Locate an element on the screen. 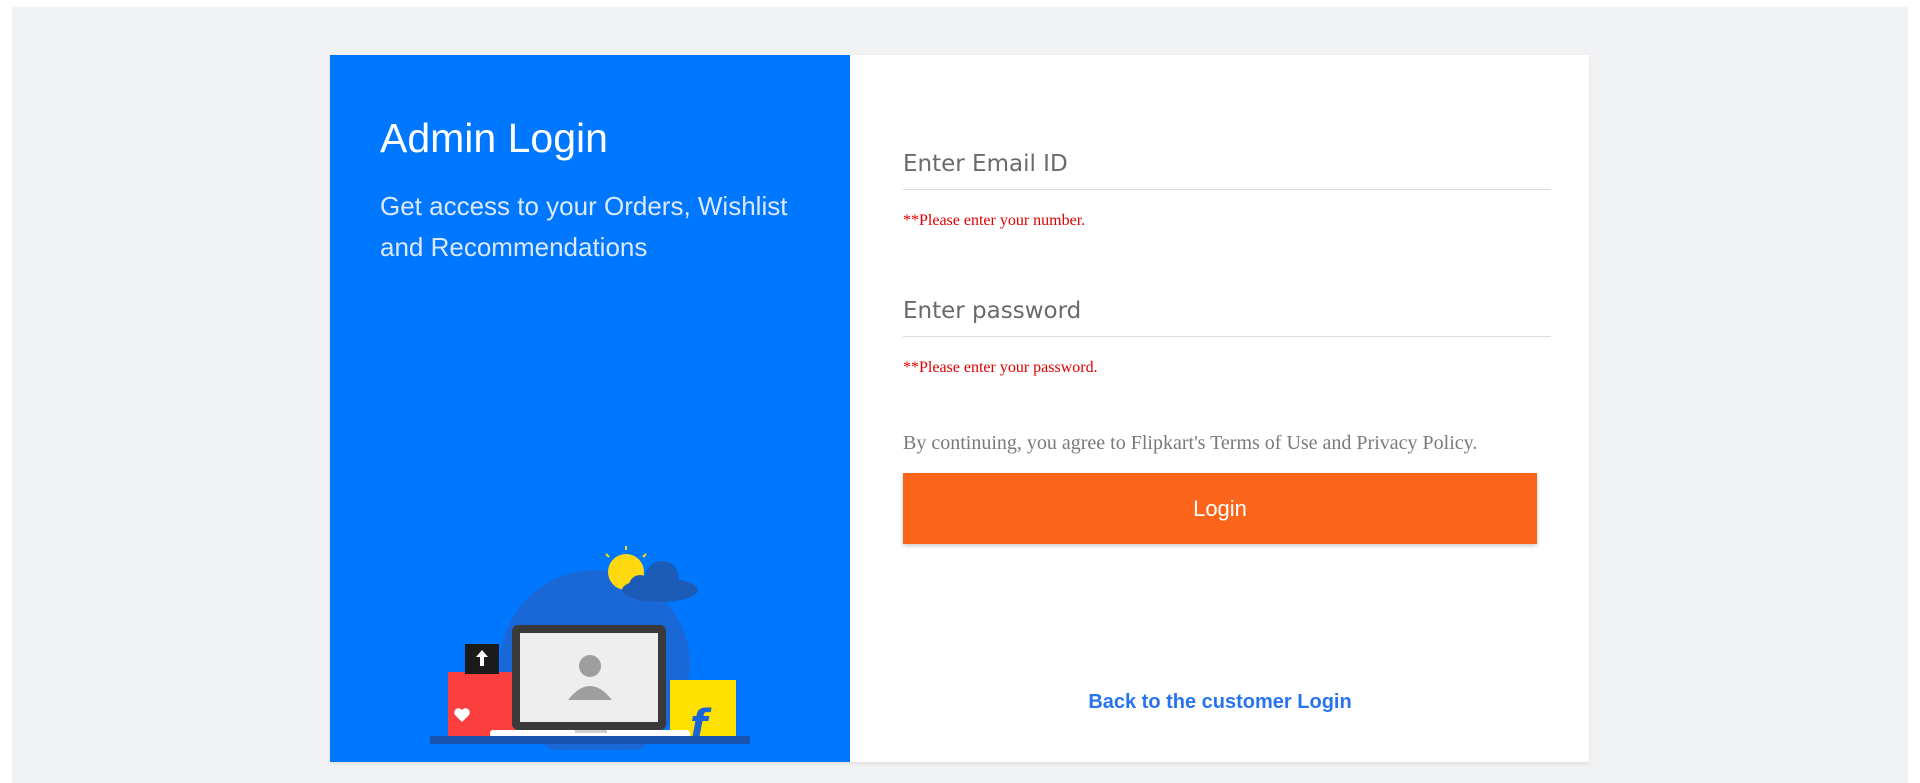  upload-icon is located at coordinates (482, 659).